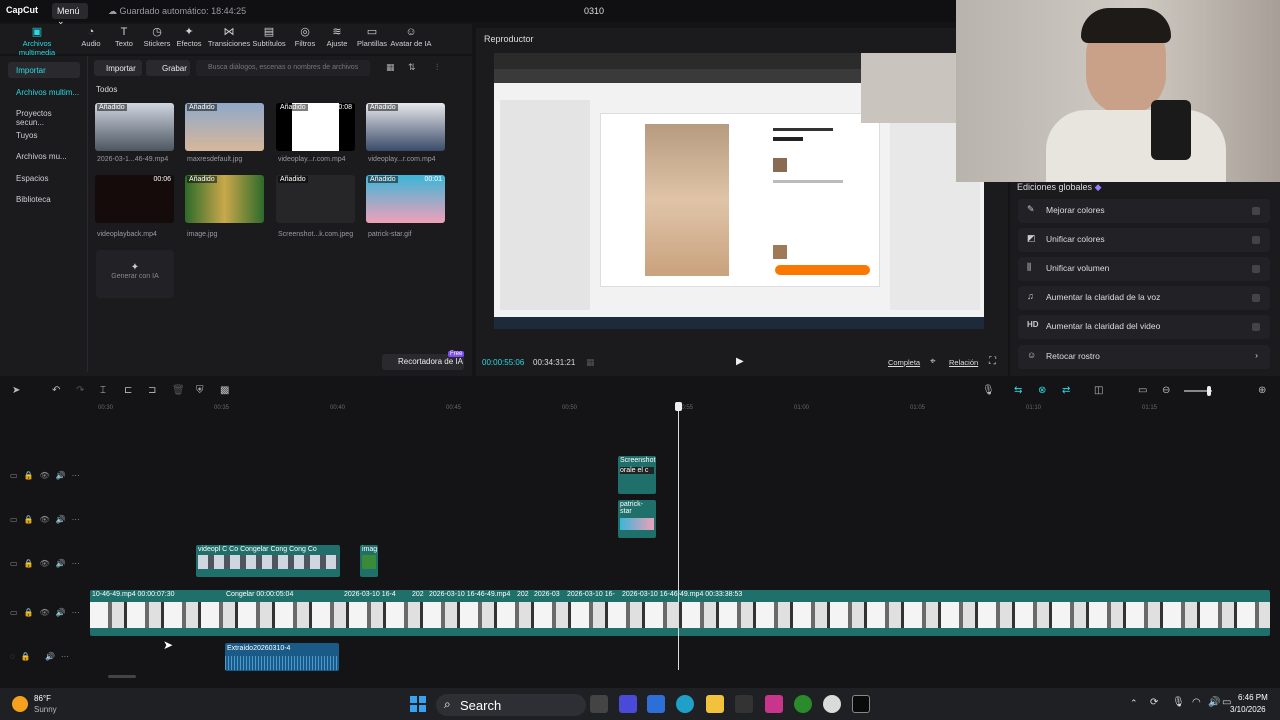 This screenshot has height=720, width=1280. I want to click on option-retouch-face: ☺ Retocar rostro ›, so click(1144, 357).